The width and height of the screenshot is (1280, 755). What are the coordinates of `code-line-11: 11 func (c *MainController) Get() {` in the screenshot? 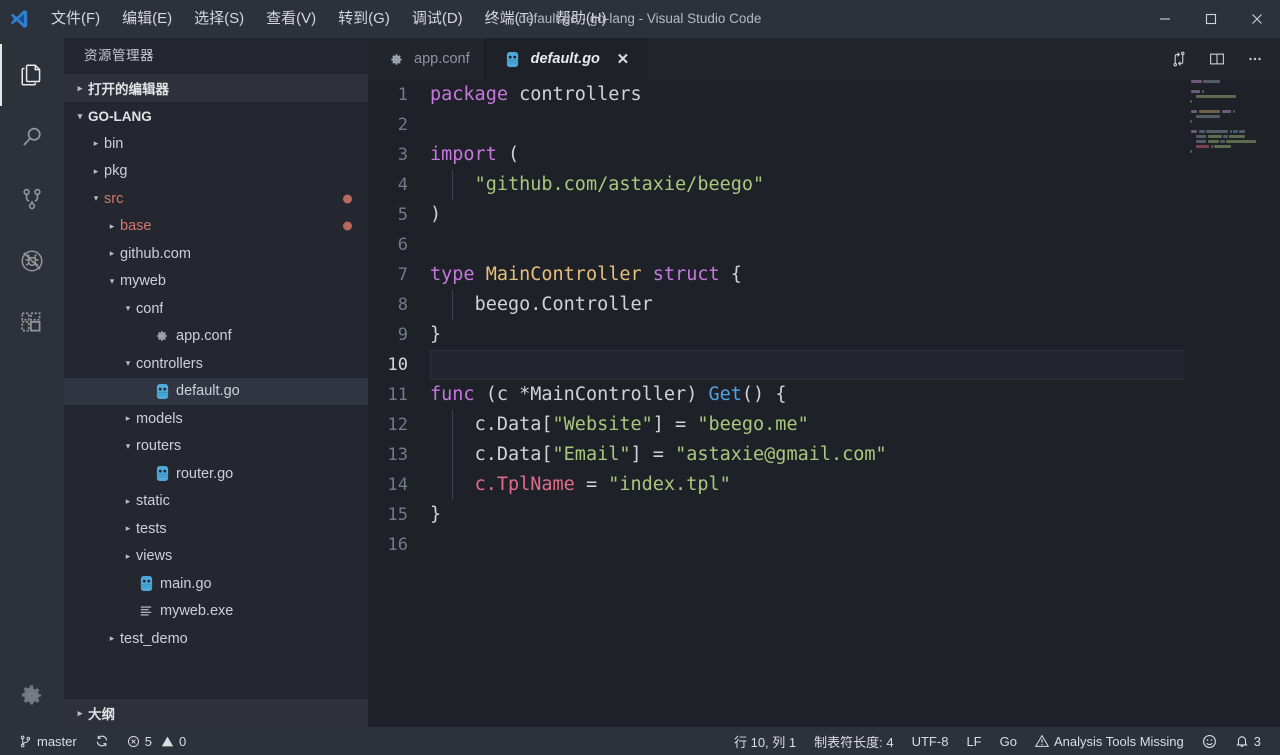 It's located at (824, 395).